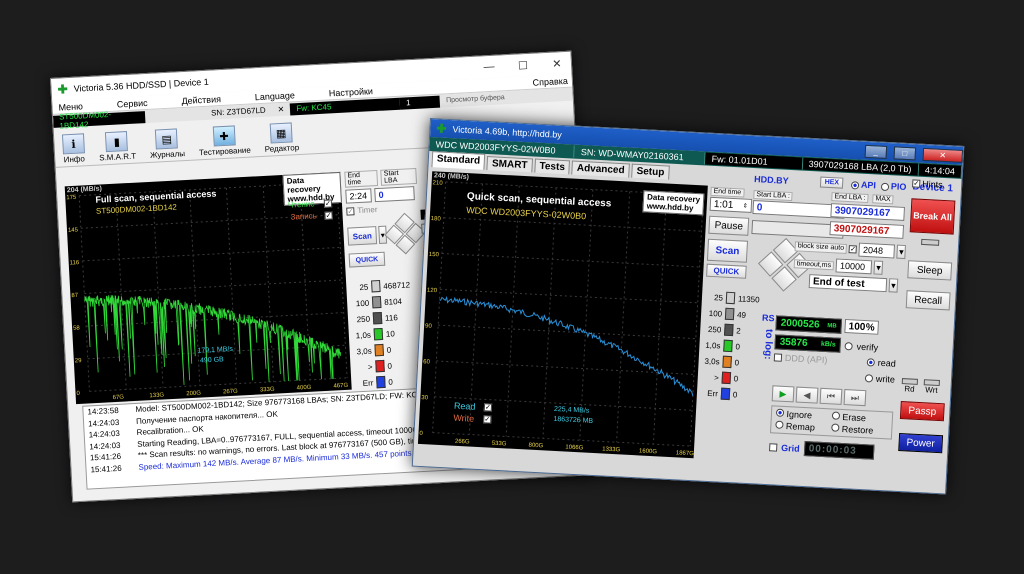 This screenshot has height=574, width=1024. Describe the element at coordinates (489, 67) in the screenshot. I see `minimize-button: —` at that location.